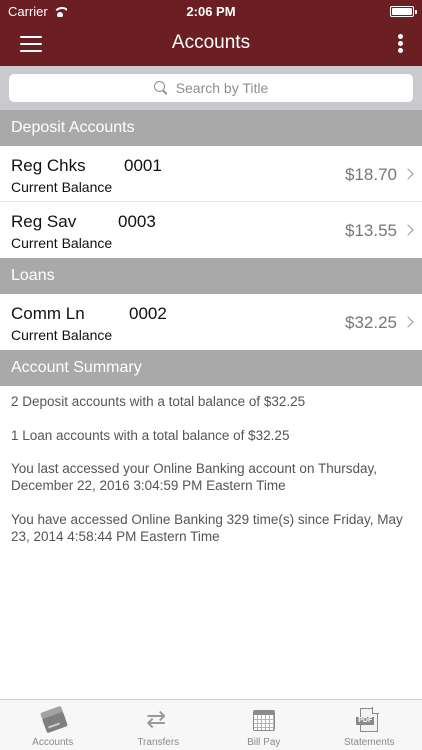 The image size is (422, 750). What do you see at coordinates (211, 230) in the screenshot?
I see `account-row-reg-sav: Reg Sav 0003 Current Balance $13.55` at bounding box center [211, 230].